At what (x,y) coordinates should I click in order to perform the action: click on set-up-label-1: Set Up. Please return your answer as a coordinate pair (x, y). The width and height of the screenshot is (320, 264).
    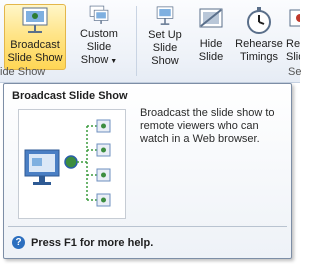
    Looking at the image, I should click on (165, 35).